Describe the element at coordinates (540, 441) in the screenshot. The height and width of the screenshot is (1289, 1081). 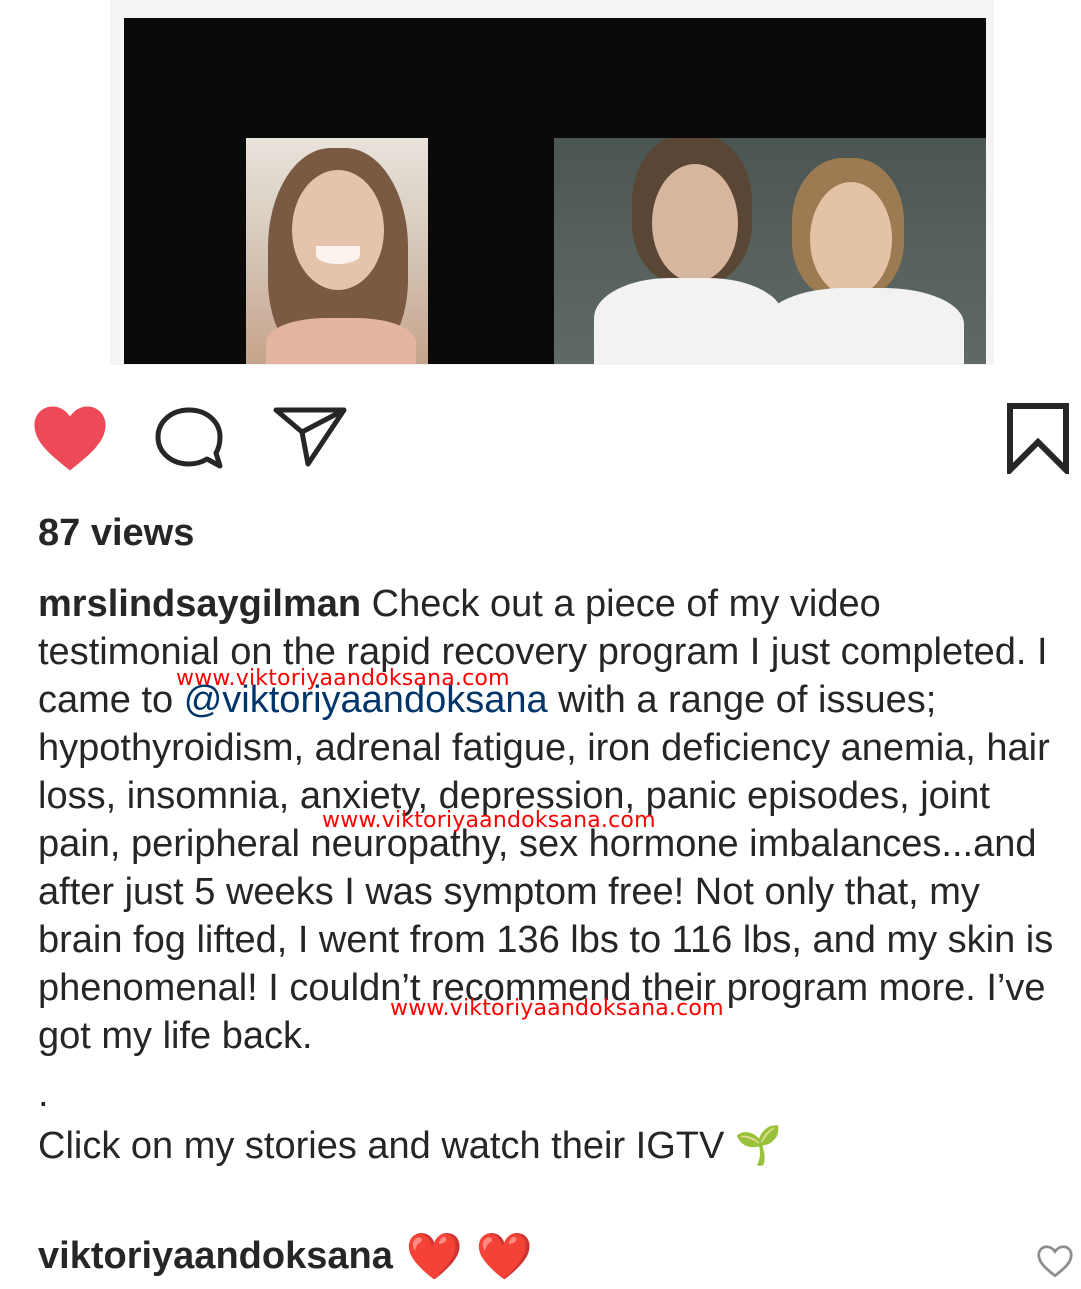
I see `post-action-bar` at that location.